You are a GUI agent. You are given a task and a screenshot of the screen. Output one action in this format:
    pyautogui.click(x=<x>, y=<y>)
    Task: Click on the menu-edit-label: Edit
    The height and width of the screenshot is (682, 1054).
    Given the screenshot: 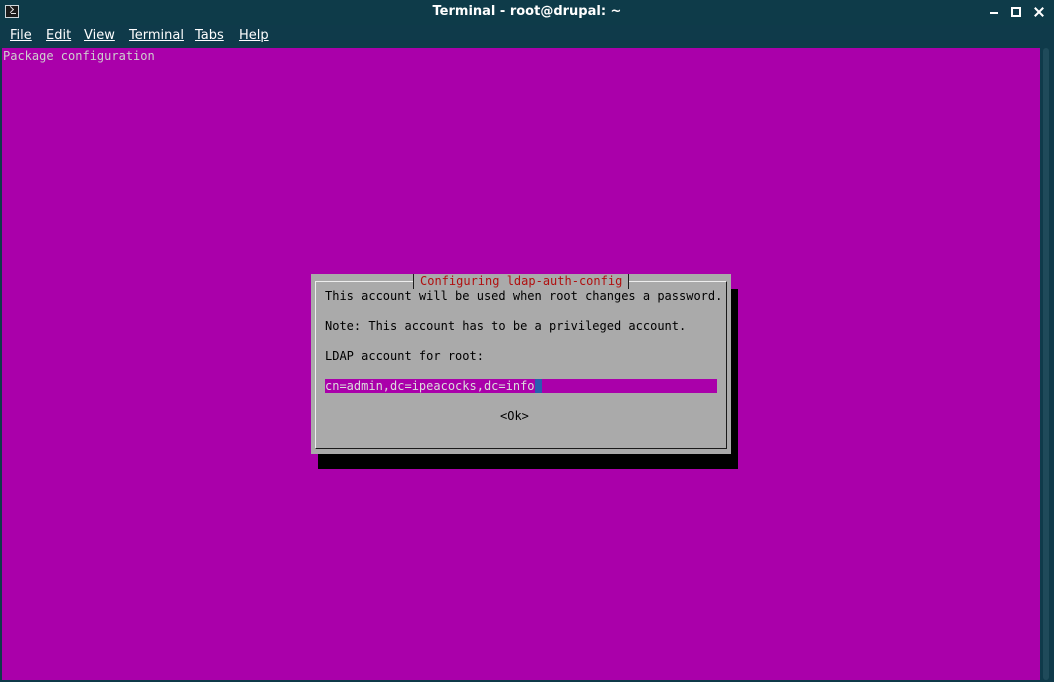 What is the action you would take?
    pyautogui.click(x=59, y=35)
    